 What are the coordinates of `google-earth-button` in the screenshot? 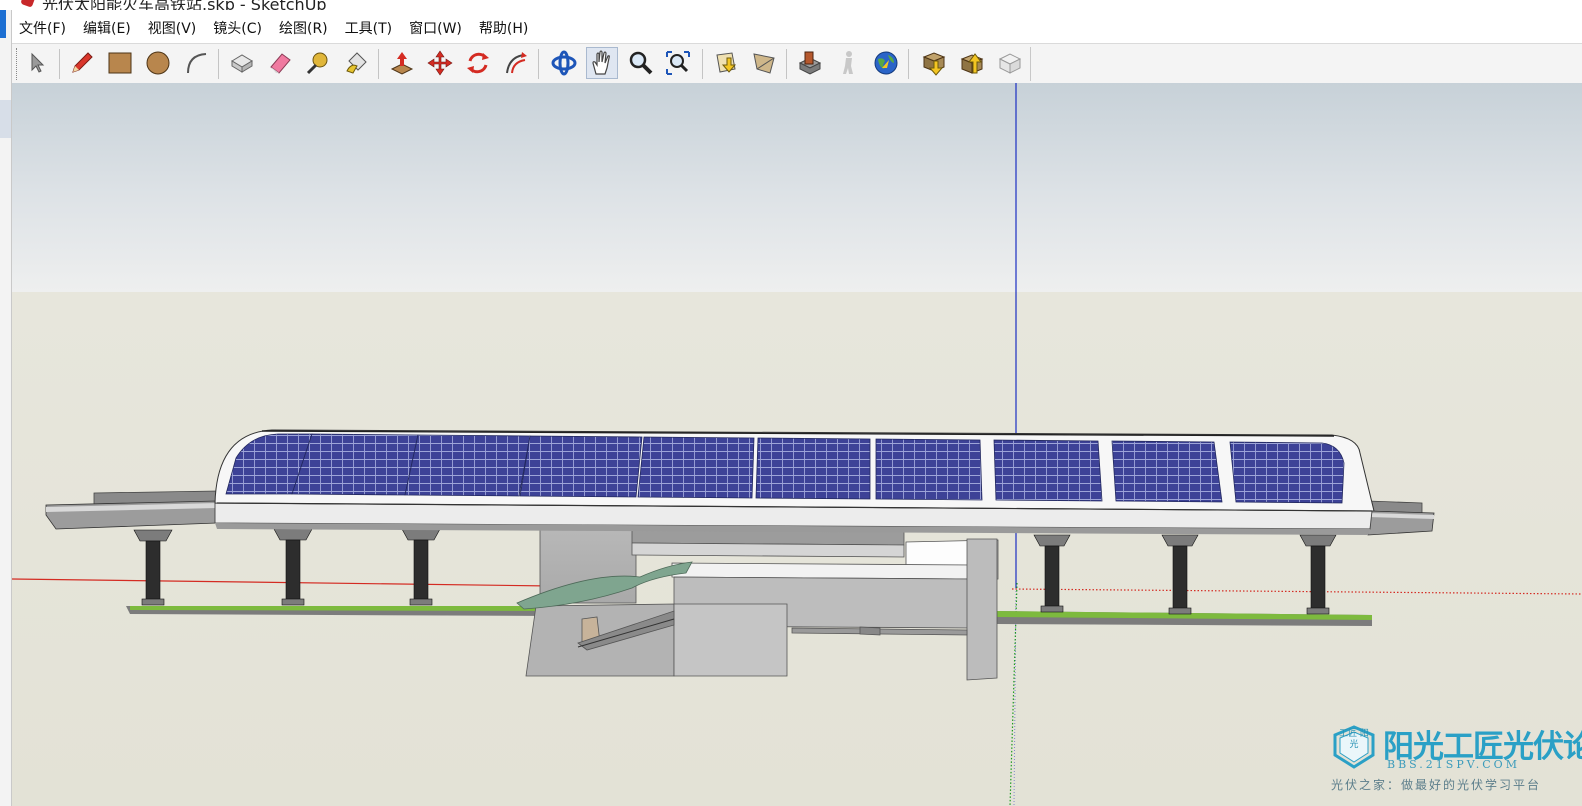 It's located at (886, 63).